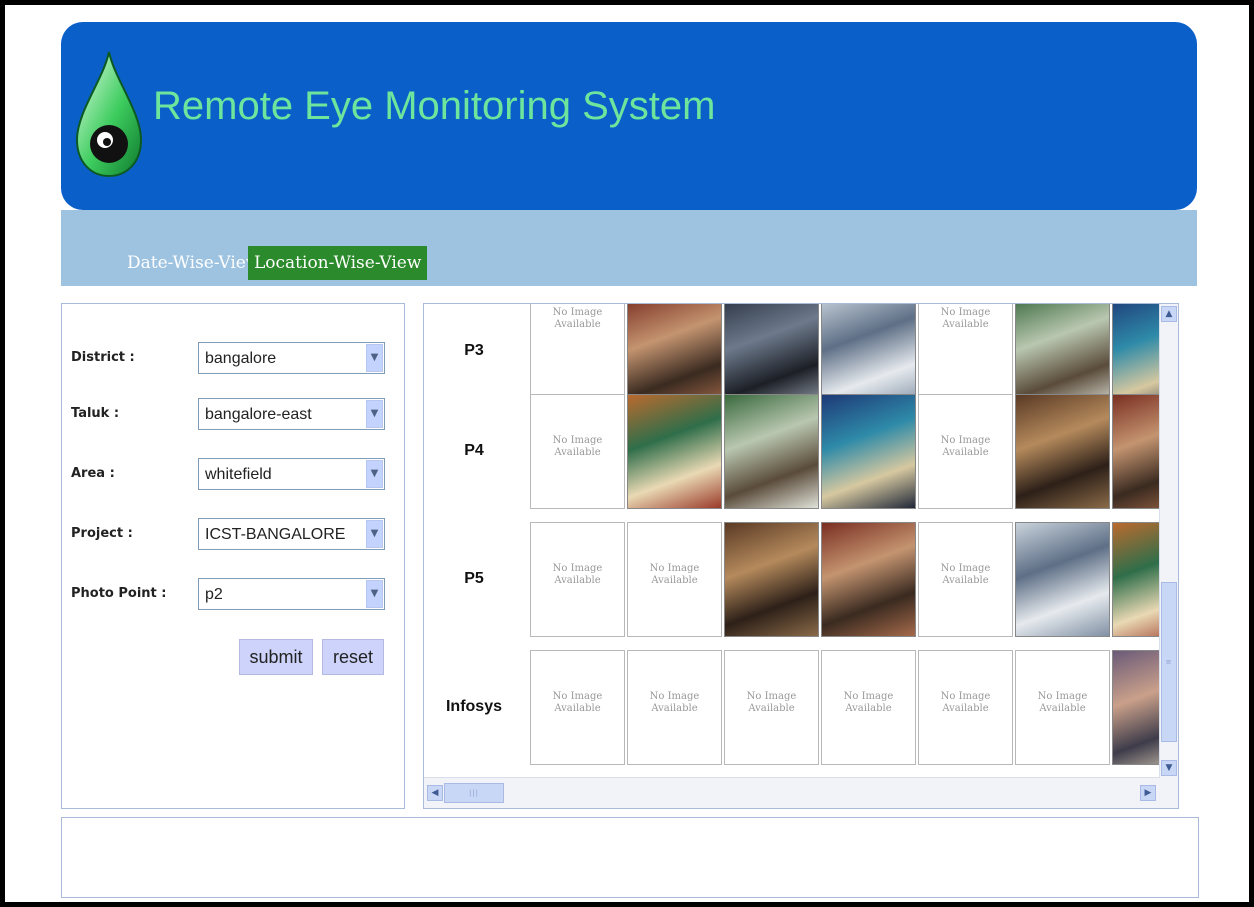 Image resolution: width=1254 pixels, height=907 pixels. I want to click on district-select: bangalore ▼, so click(291, 358).